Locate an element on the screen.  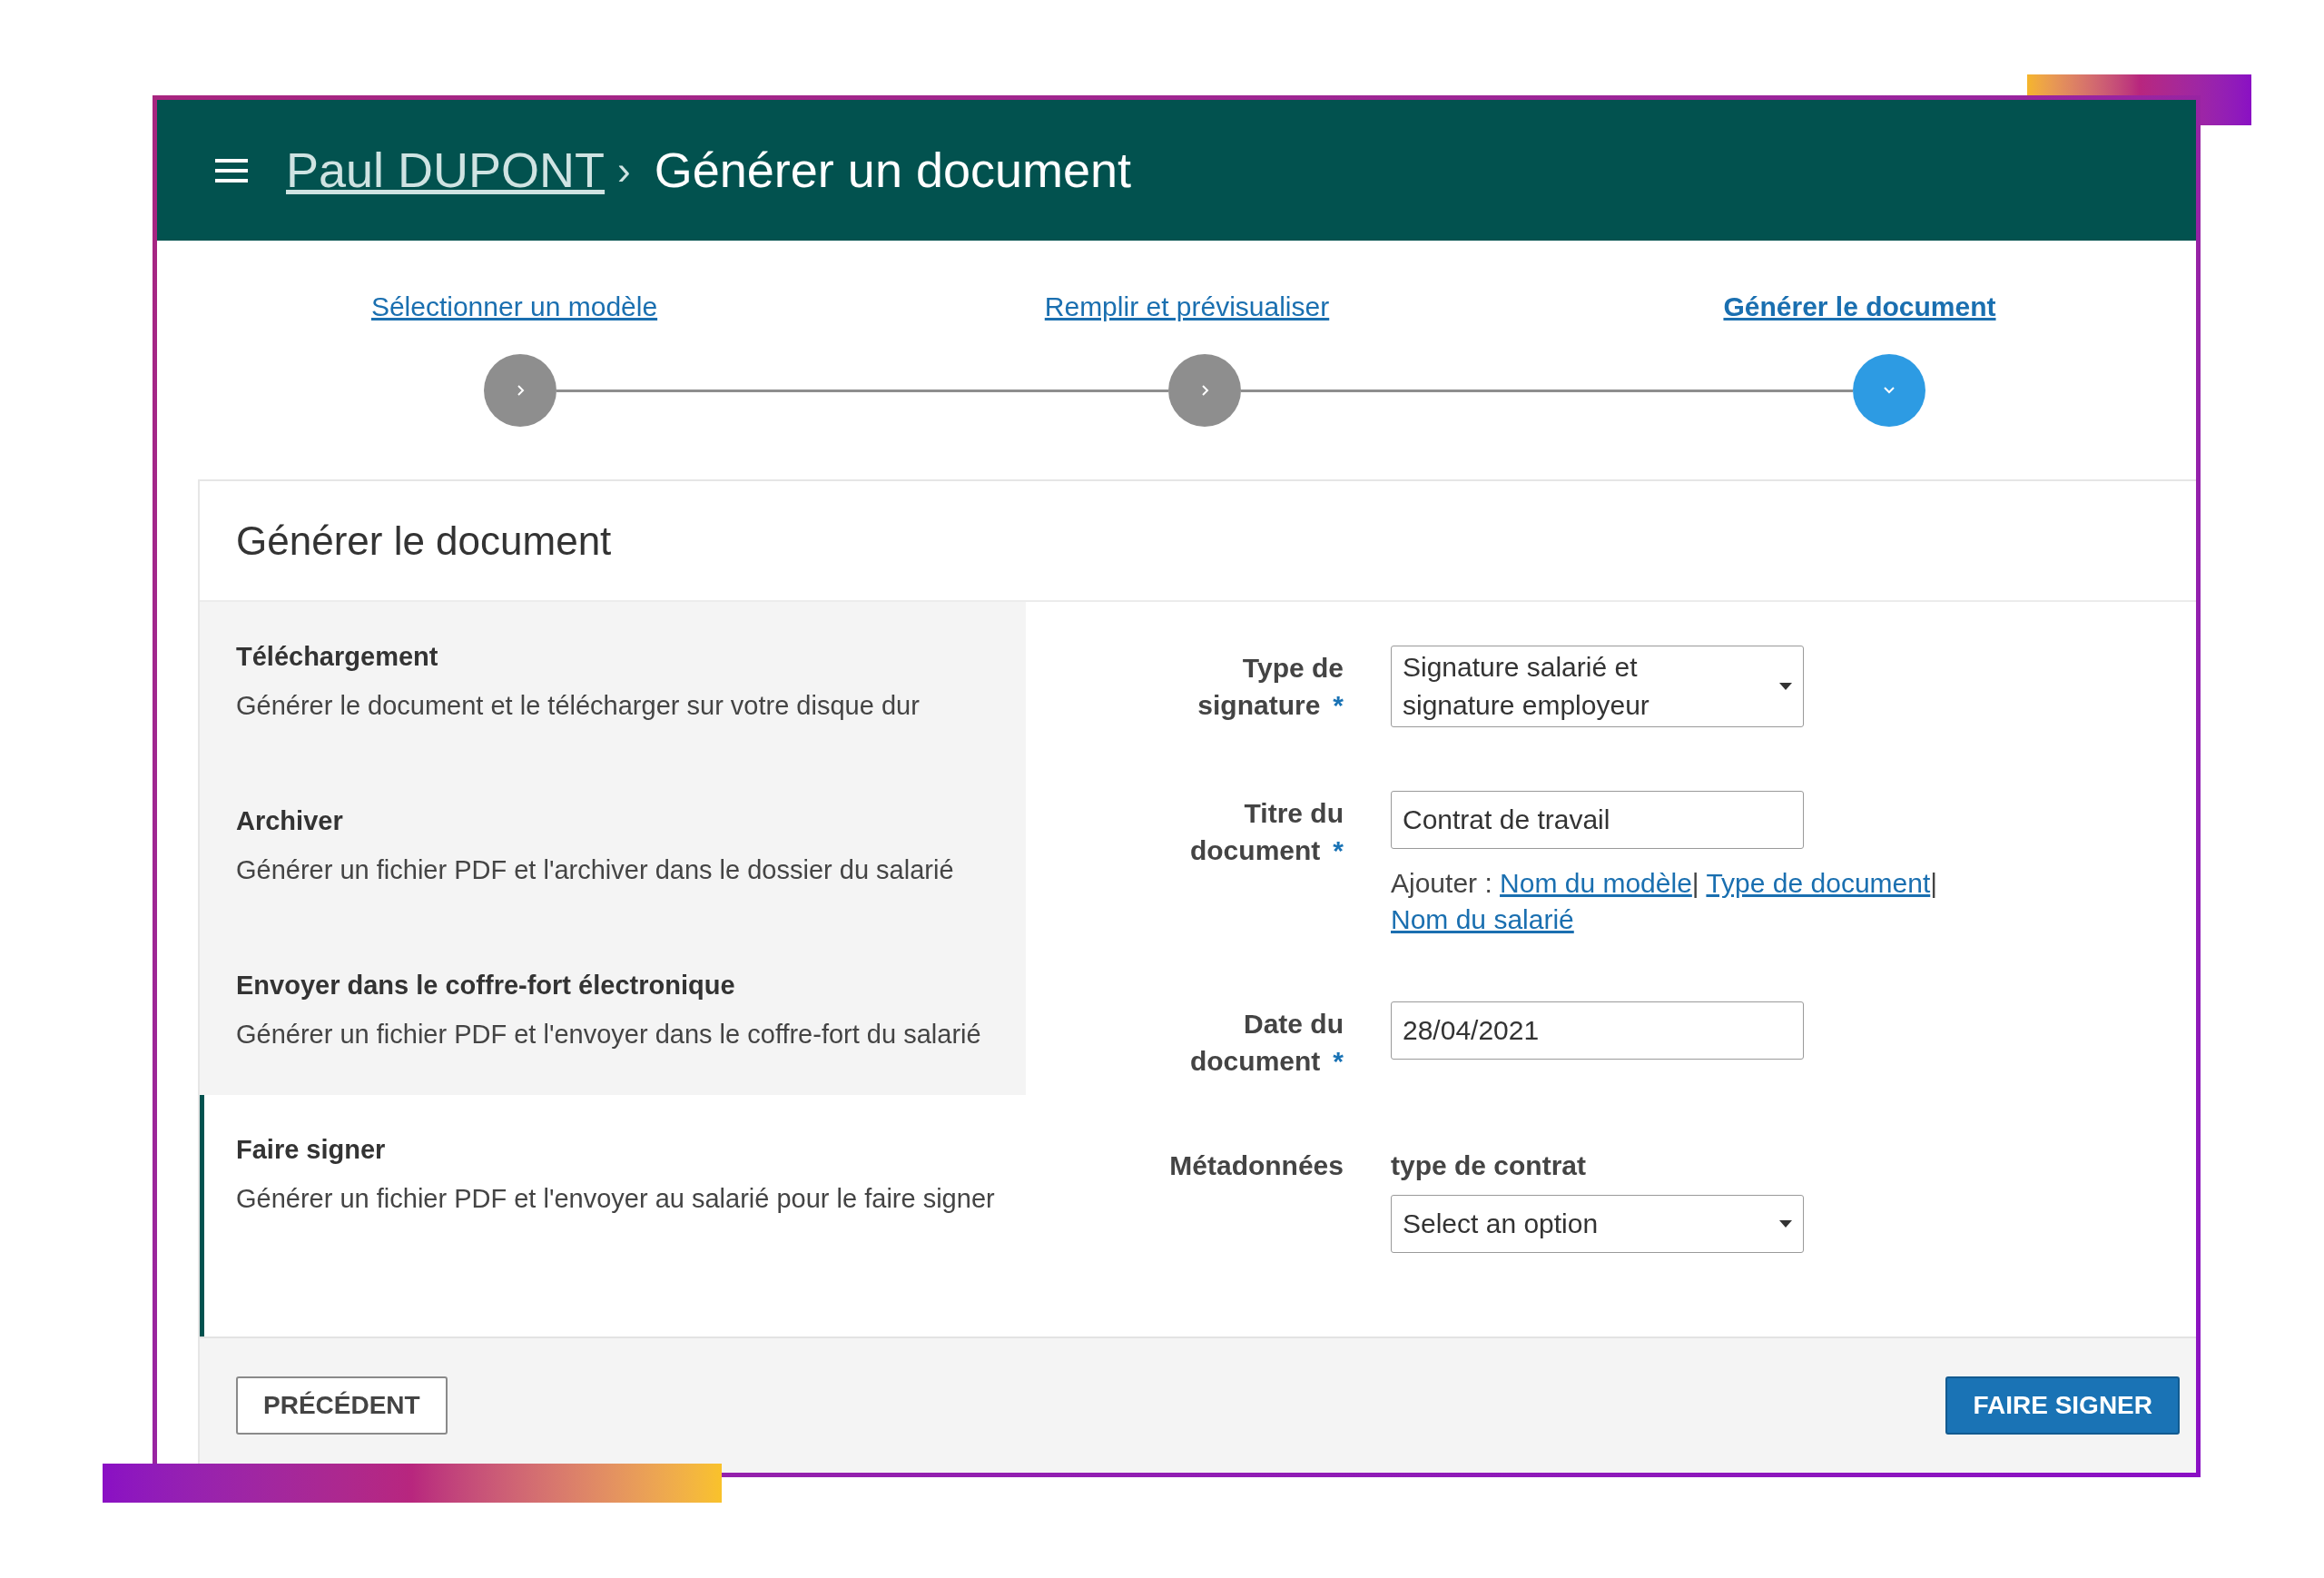
step-link: Sélectionner un modèle is located at coordinates (514, 306).